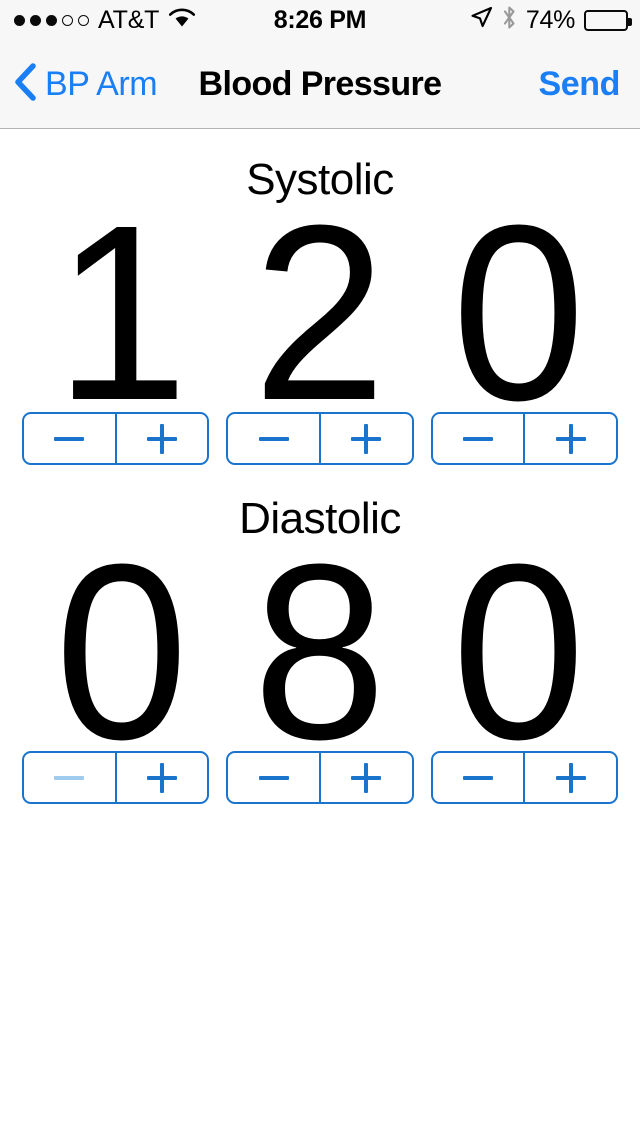 The height and width of the screenshot is (1136, 640). Describe the element at coordinates (509, 20) in the screenshot. I see `bluetooth-icon` at that location.